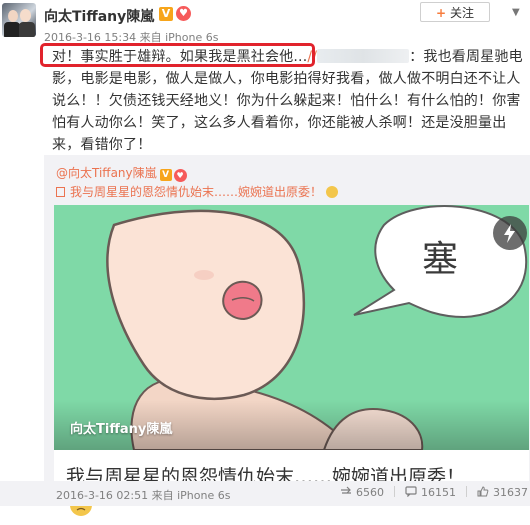  What do you see at coordinates (143, 495) in the screenshot?
I see `repost-meta: 2016-3-16 02:51 来自 iPhone 6s` at bounding box center [143, 495].